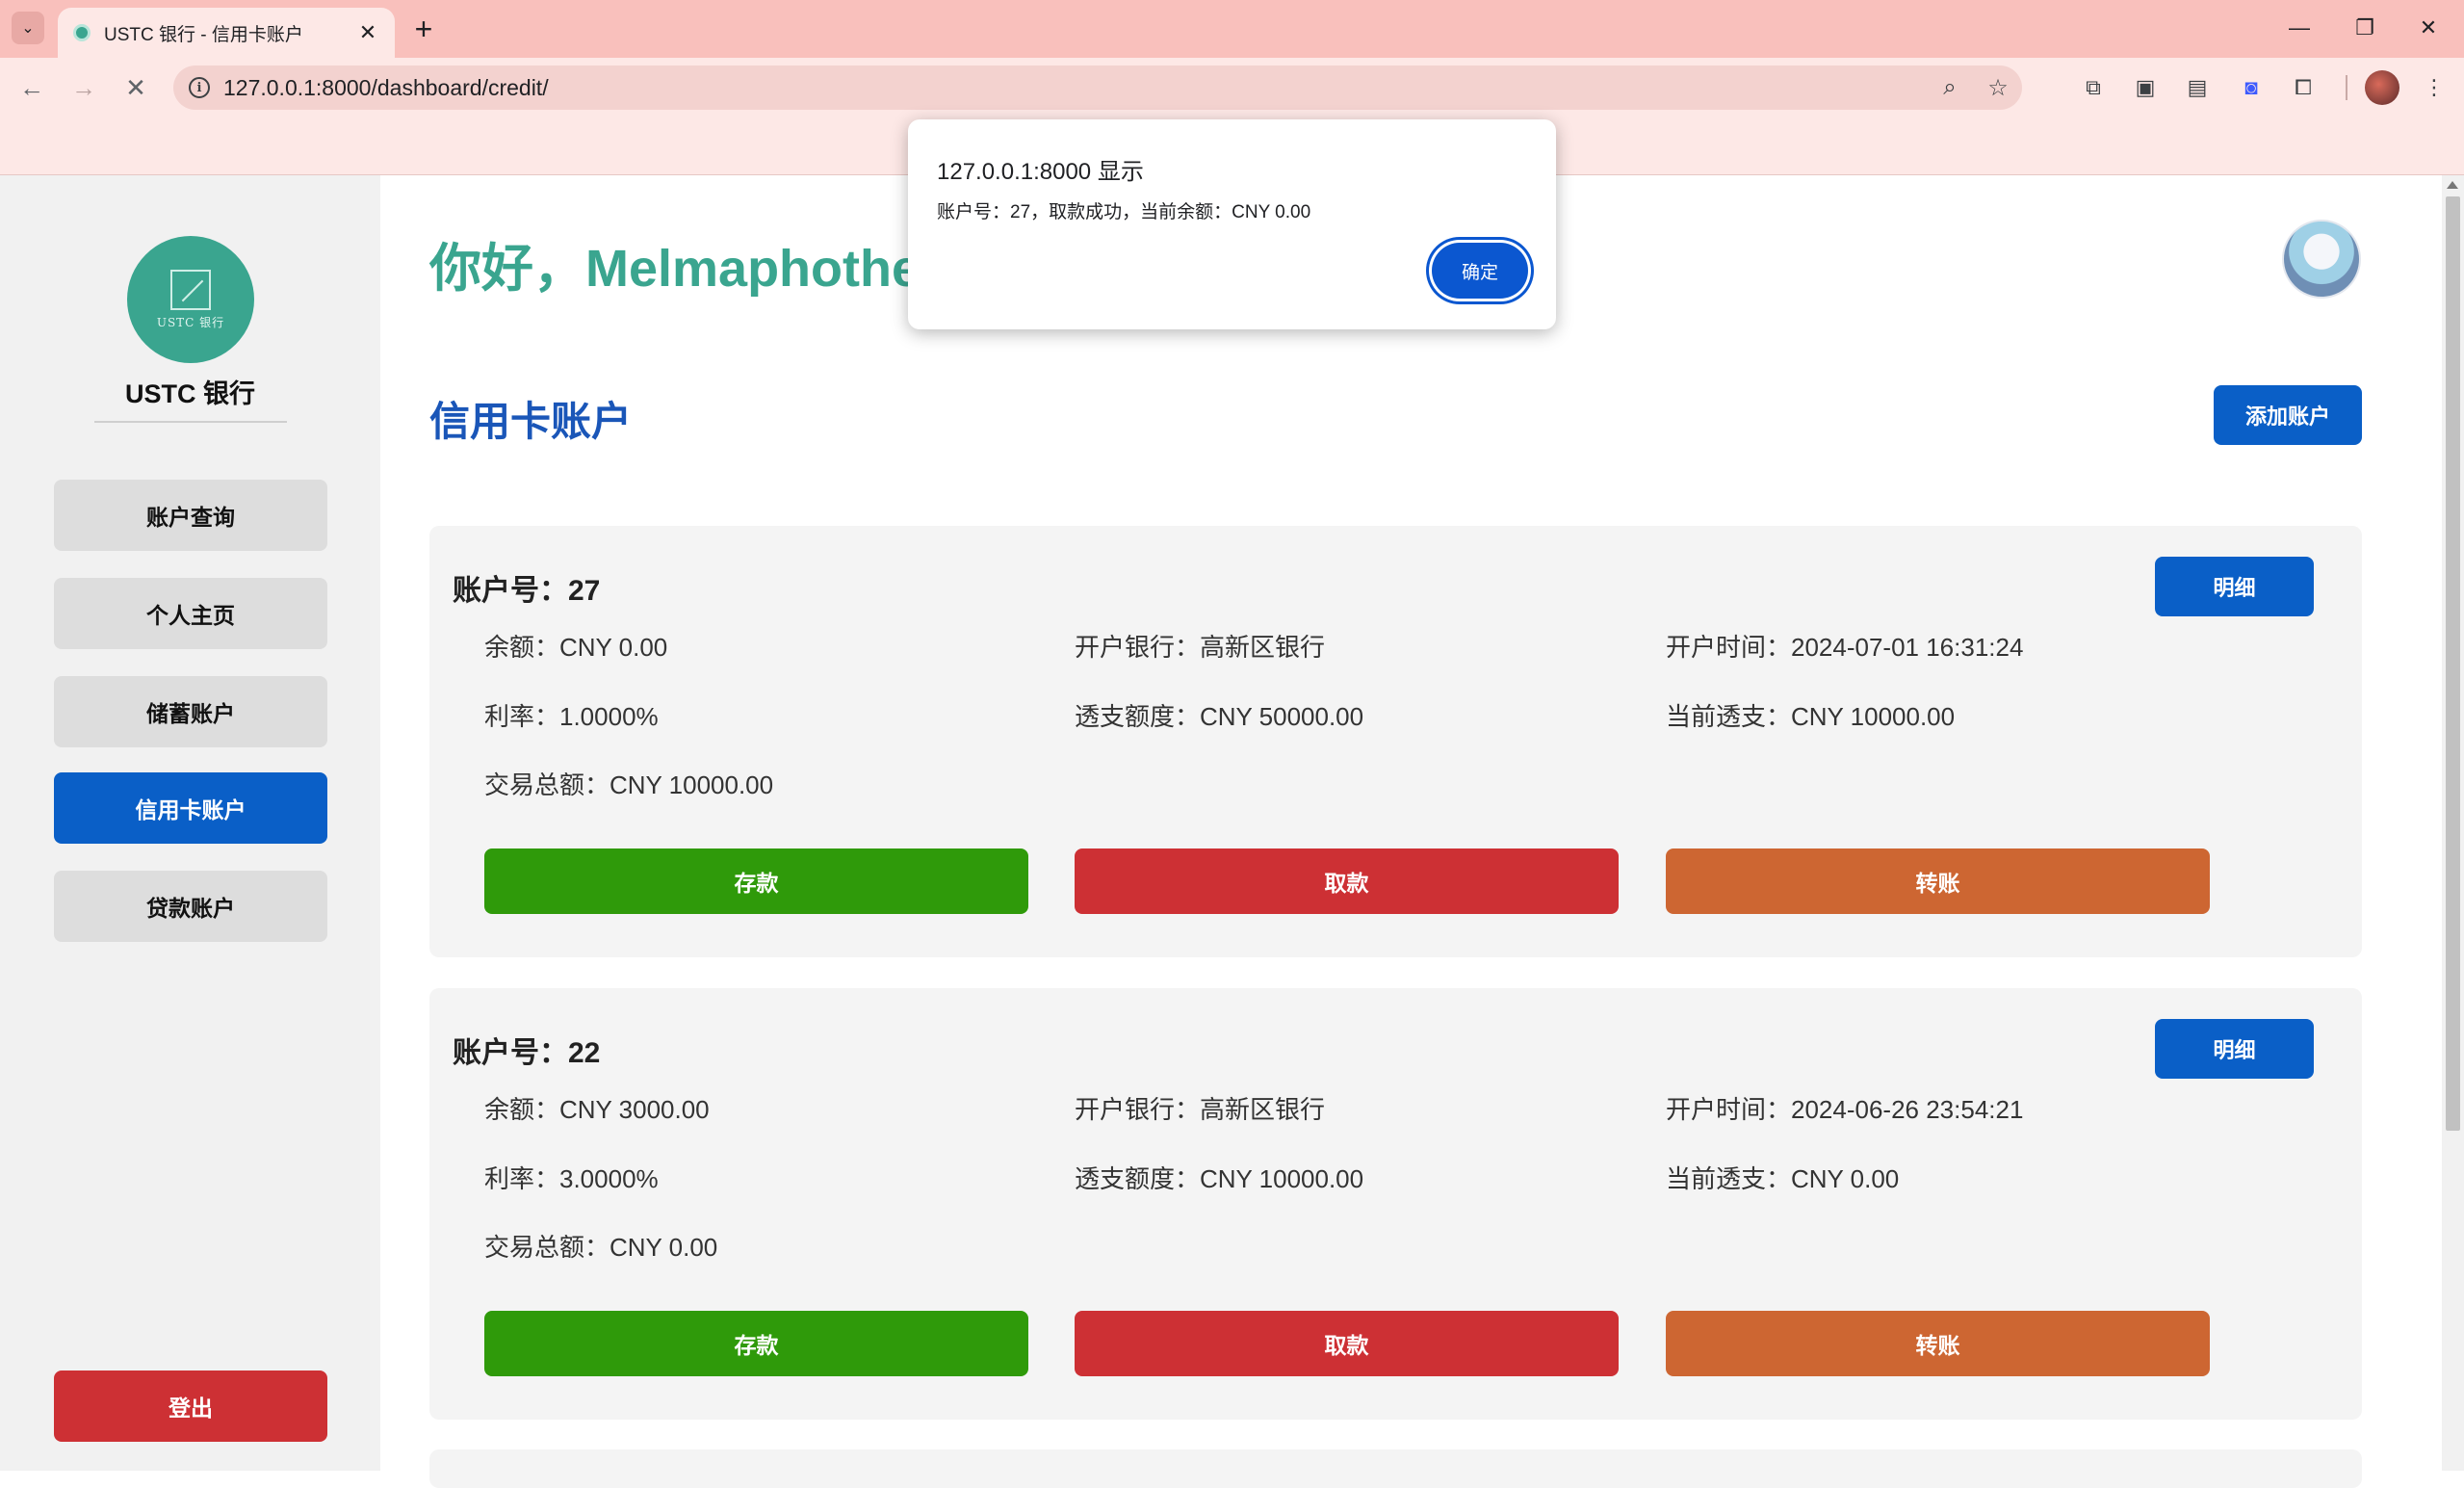  Describe the element at coordinates (190, 613) in the screenshot. I see `sidebar-item-profile: 个人主页` at that location.